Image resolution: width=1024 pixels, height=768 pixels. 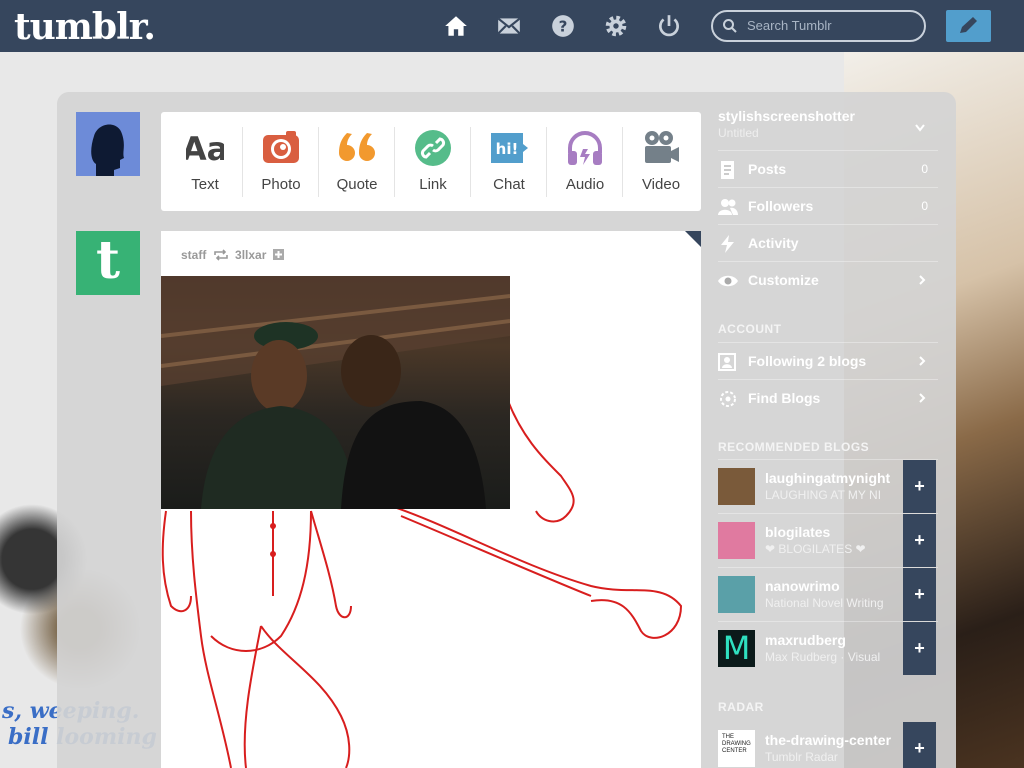 I want to click on gear-icon, so click(x=616, y=26).